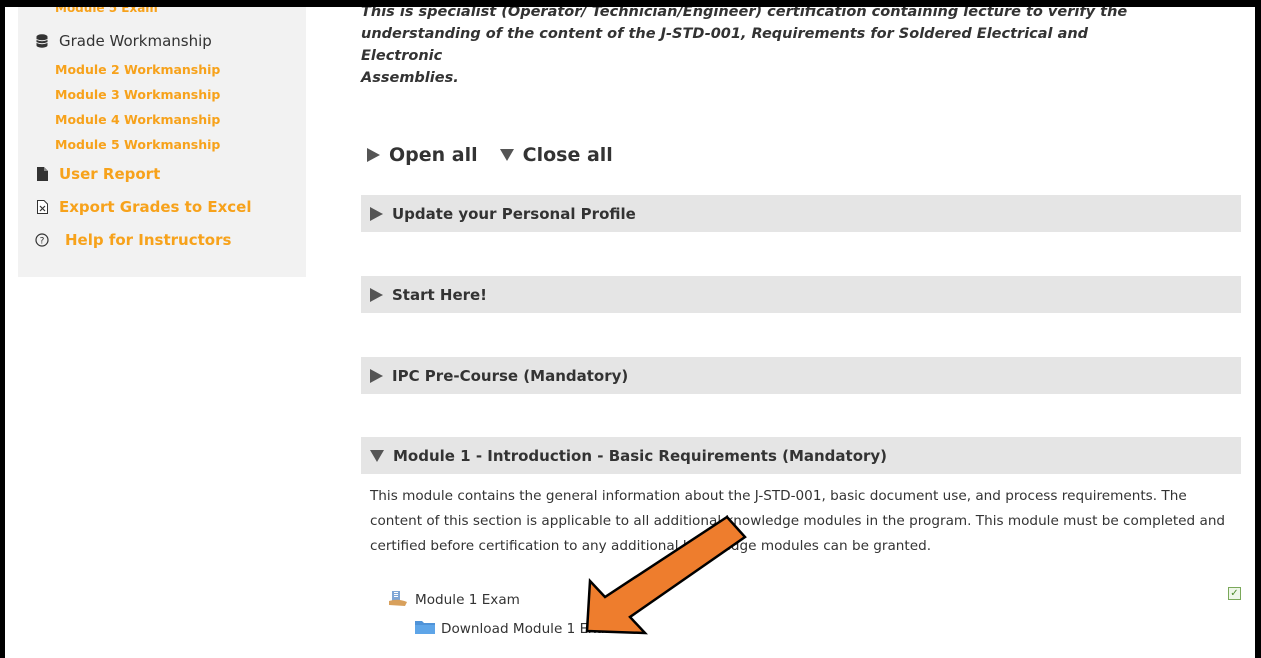 The height and width of the screenshot is (658, 1261). I want to click on file-icon, so click(42, 174).